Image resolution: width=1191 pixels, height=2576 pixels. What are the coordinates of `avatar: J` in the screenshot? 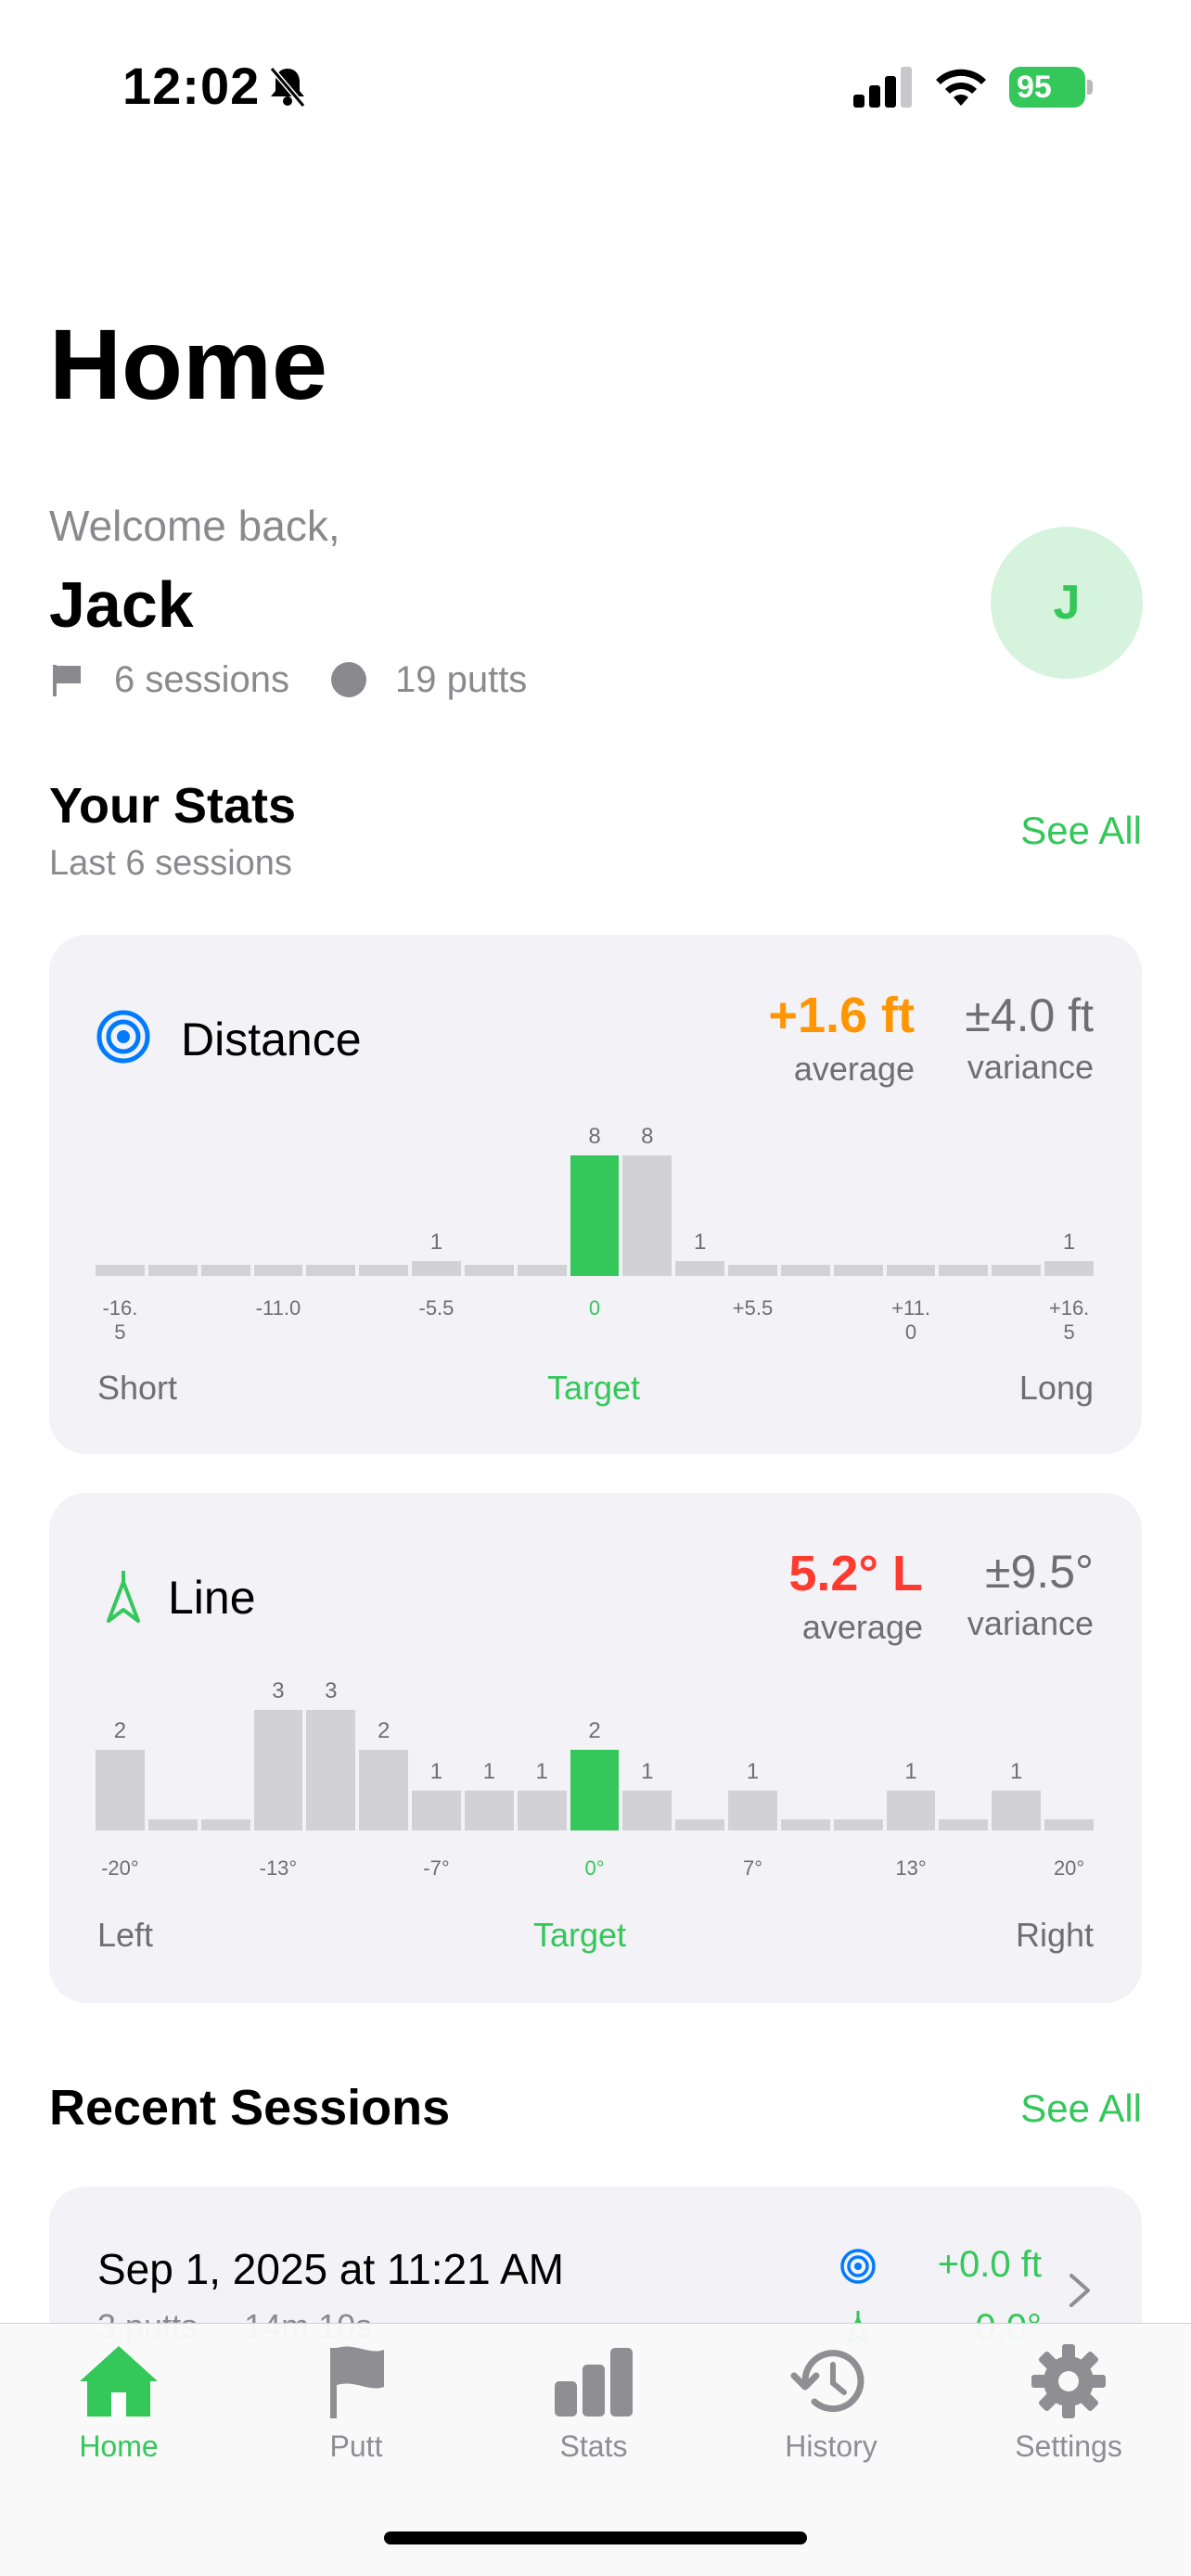 It's located at (1067, 603).